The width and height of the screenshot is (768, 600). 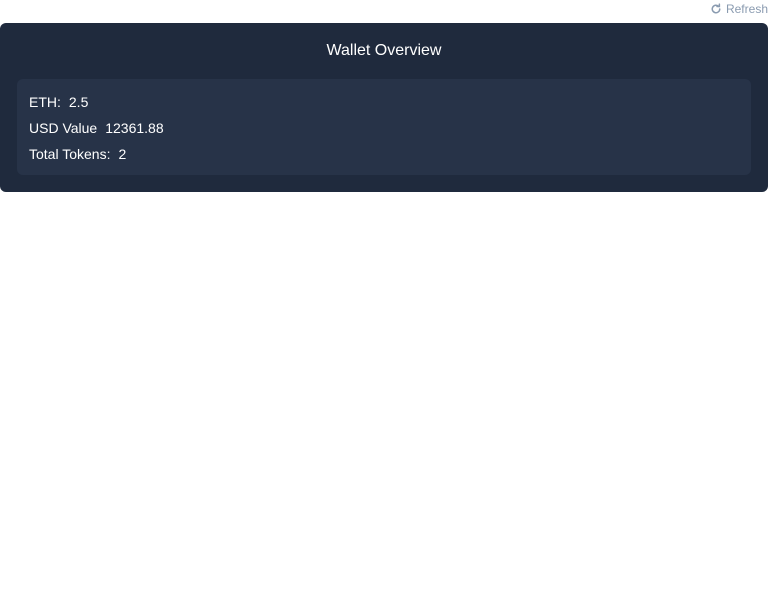 What do you see at coordinates (716, 9) in the screenshot?
I see `refresh-icon` at bounding box center [716, 9].